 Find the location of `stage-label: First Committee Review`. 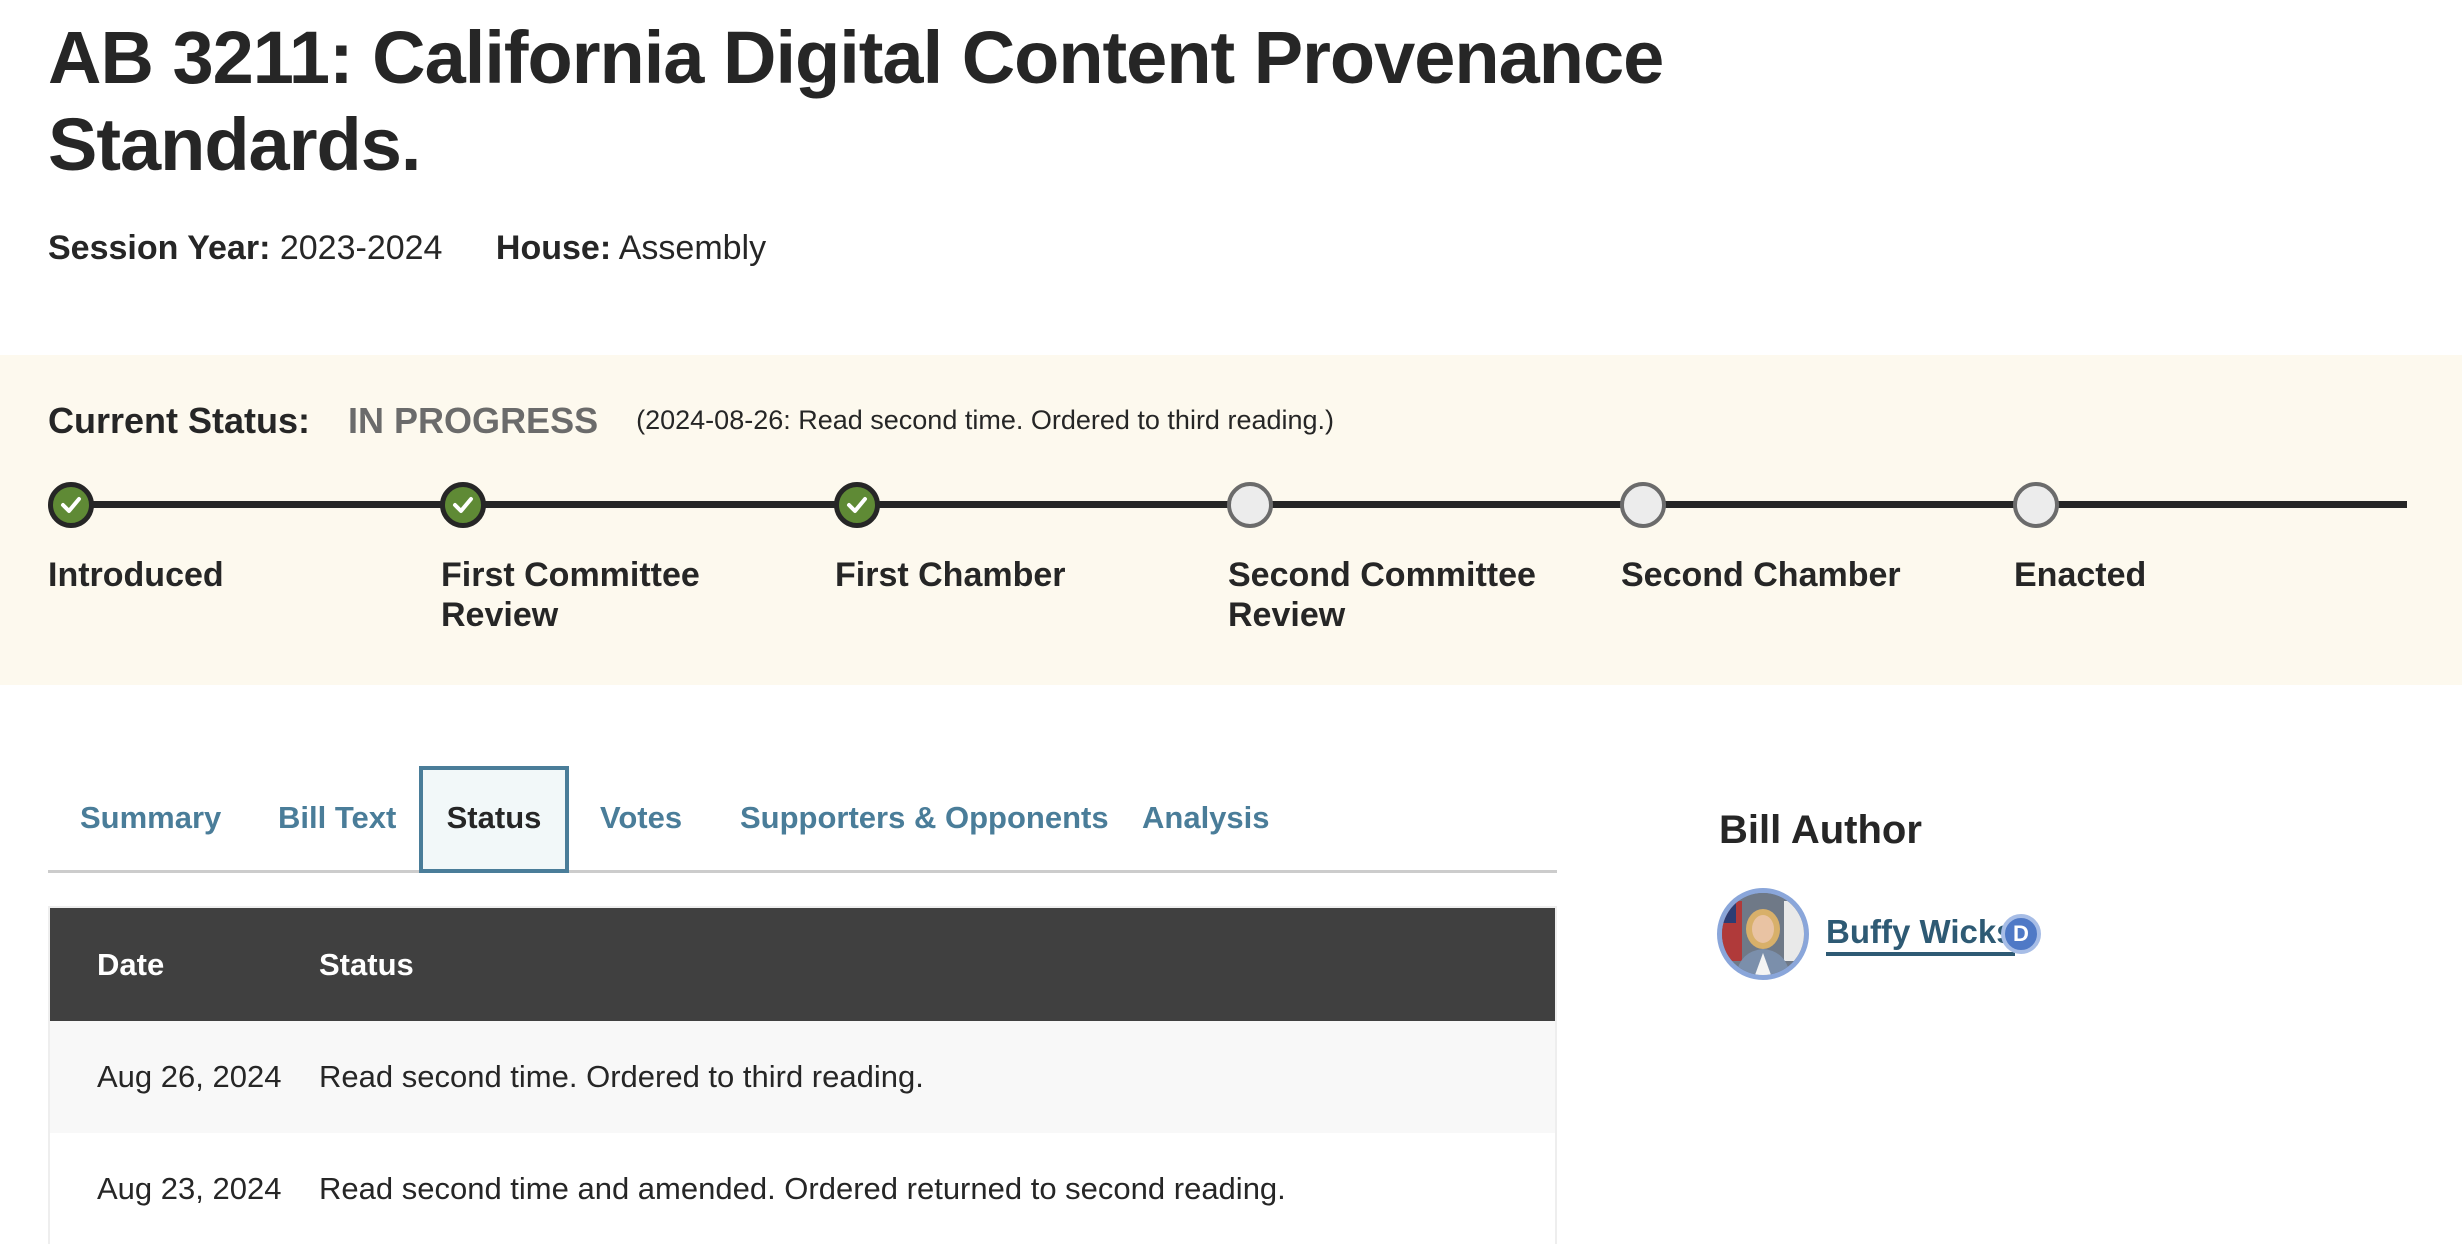

stage-label: First Committee Review is located at coordinates (570, 595).